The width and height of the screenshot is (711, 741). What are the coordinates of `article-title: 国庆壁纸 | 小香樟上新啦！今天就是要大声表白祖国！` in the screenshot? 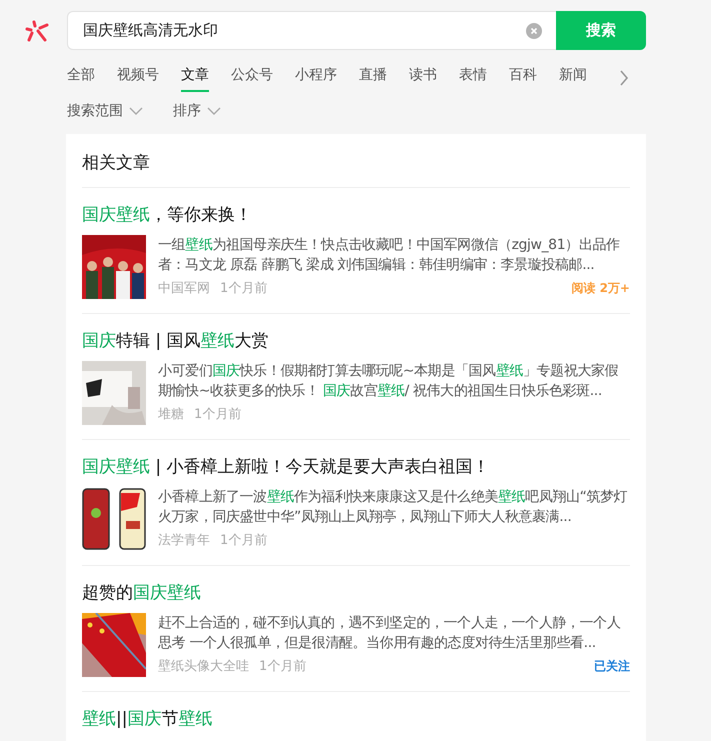 It's located at (286, 467).